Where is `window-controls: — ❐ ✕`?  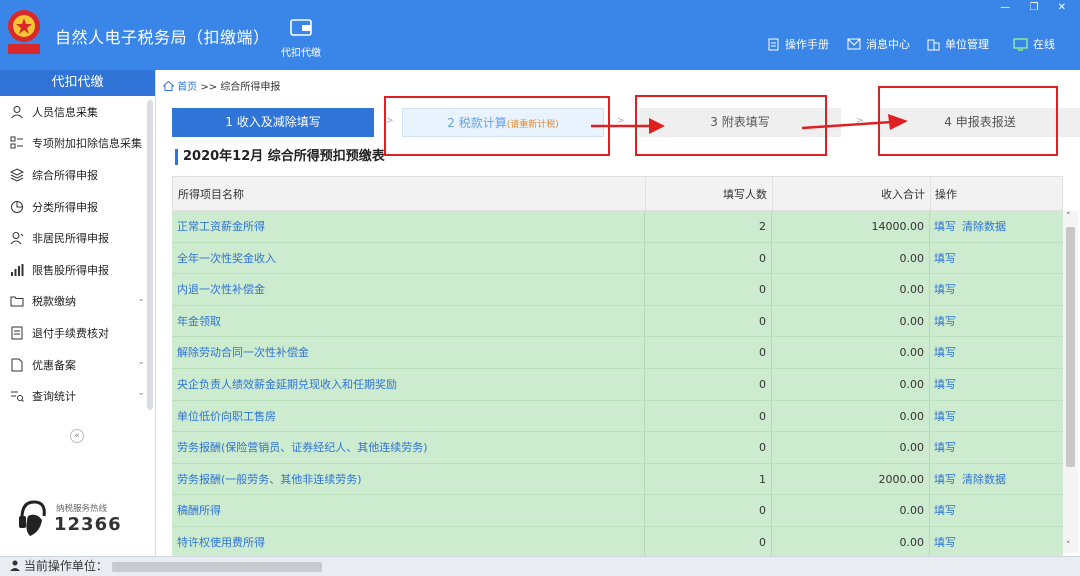
window-controls: — ❐ ✕ is located at coordinates (1037, 7).